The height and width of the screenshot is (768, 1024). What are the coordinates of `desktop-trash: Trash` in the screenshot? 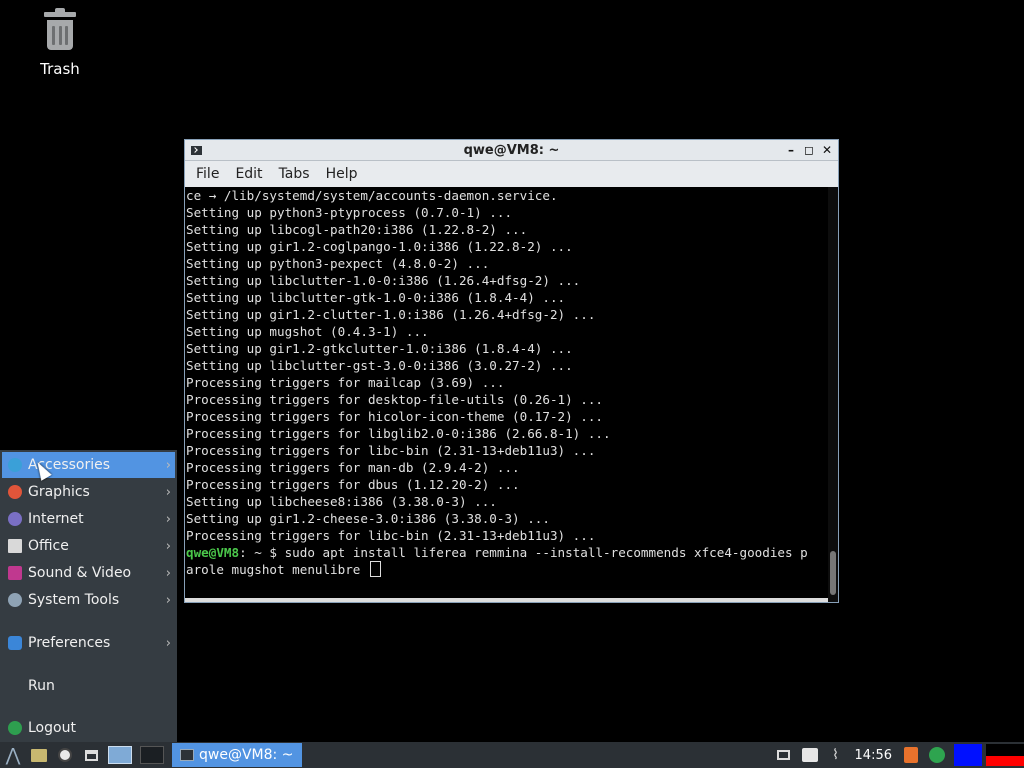 It's located at (60, 43).